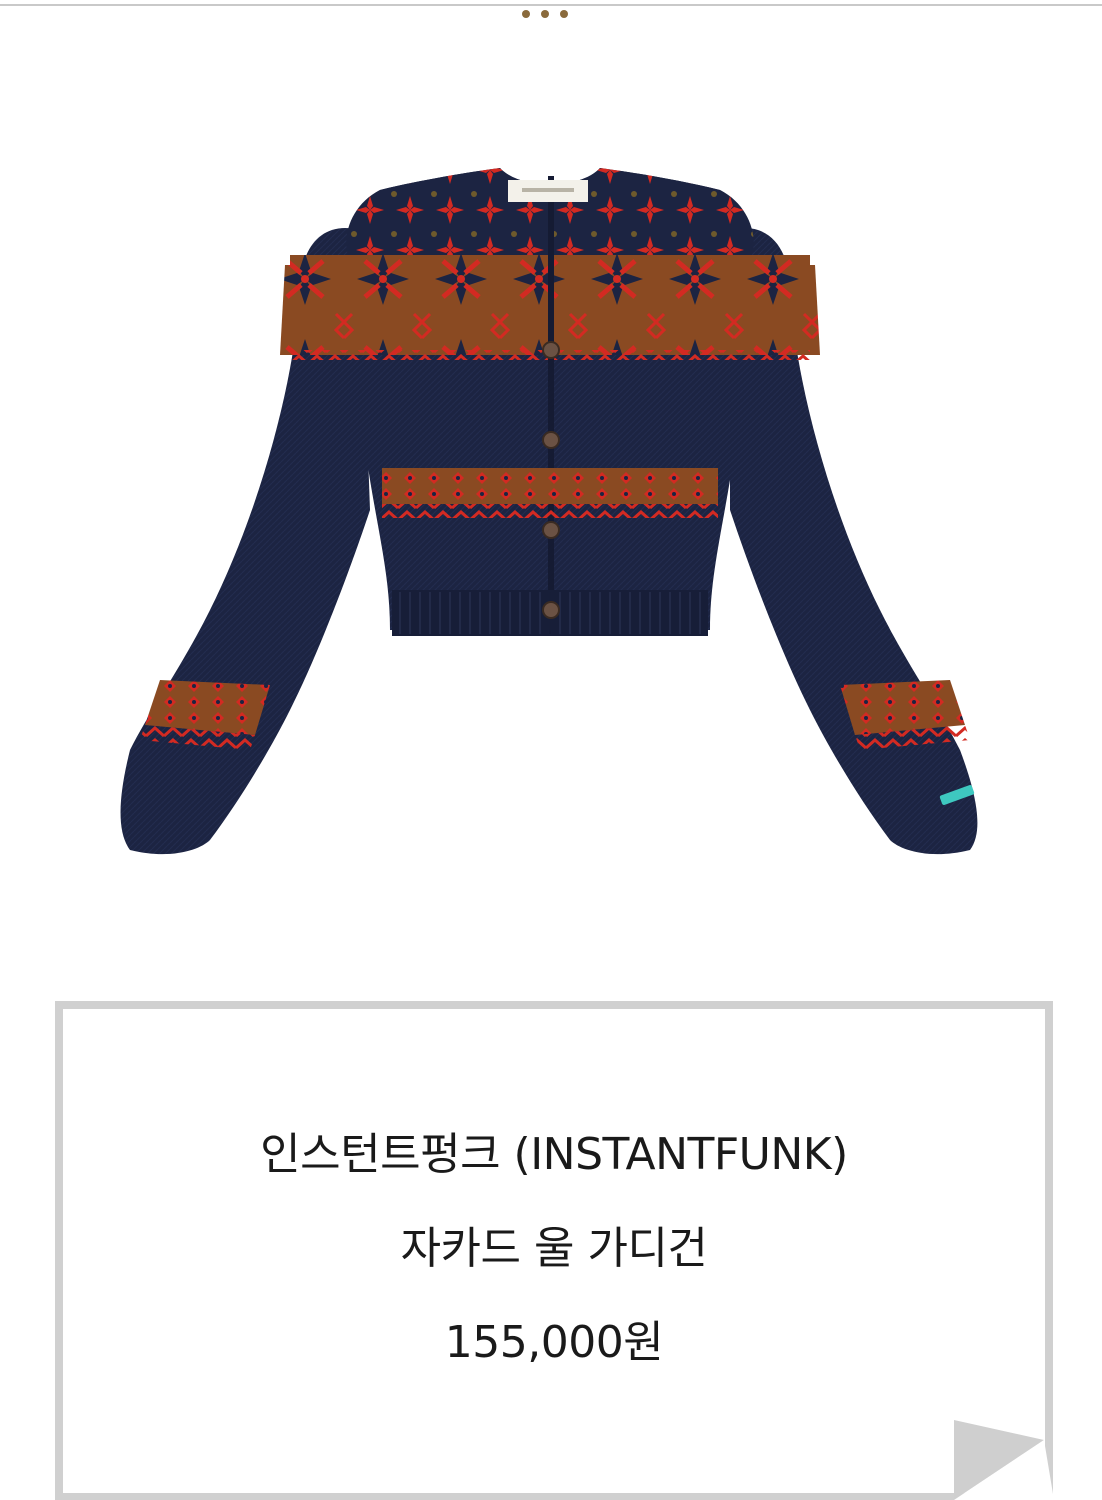 The height and width of the screenshot is (1500, 1102). What do you see at coordinates (554, 1154) in the screenshot?
I see `product-brand: 인스턴트펑크 (INSTANTFUNK)` at bounding box center [554, 1154].